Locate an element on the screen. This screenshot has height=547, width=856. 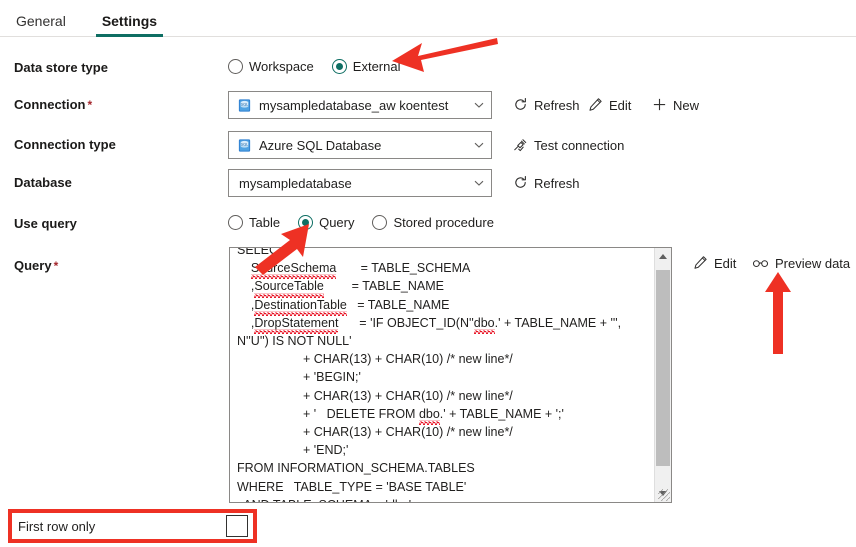
plug-check-icon is located at coordinates (523, 146).